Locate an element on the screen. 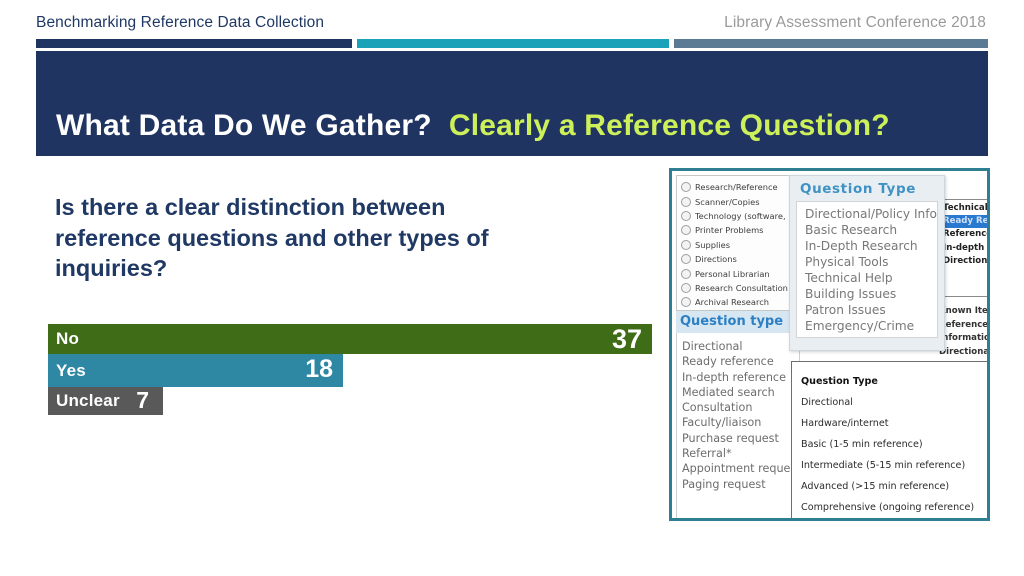  select-option: In-depth is located at coordinates (963, 248).